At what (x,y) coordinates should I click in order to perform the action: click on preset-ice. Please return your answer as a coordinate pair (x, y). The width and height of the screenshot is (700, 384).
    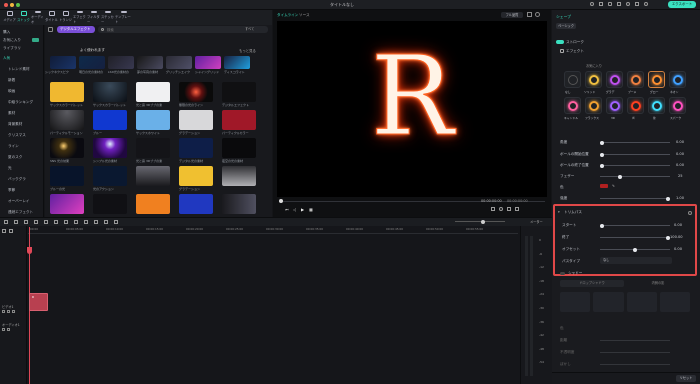
    Looking at the image, I should click on (656, 105).